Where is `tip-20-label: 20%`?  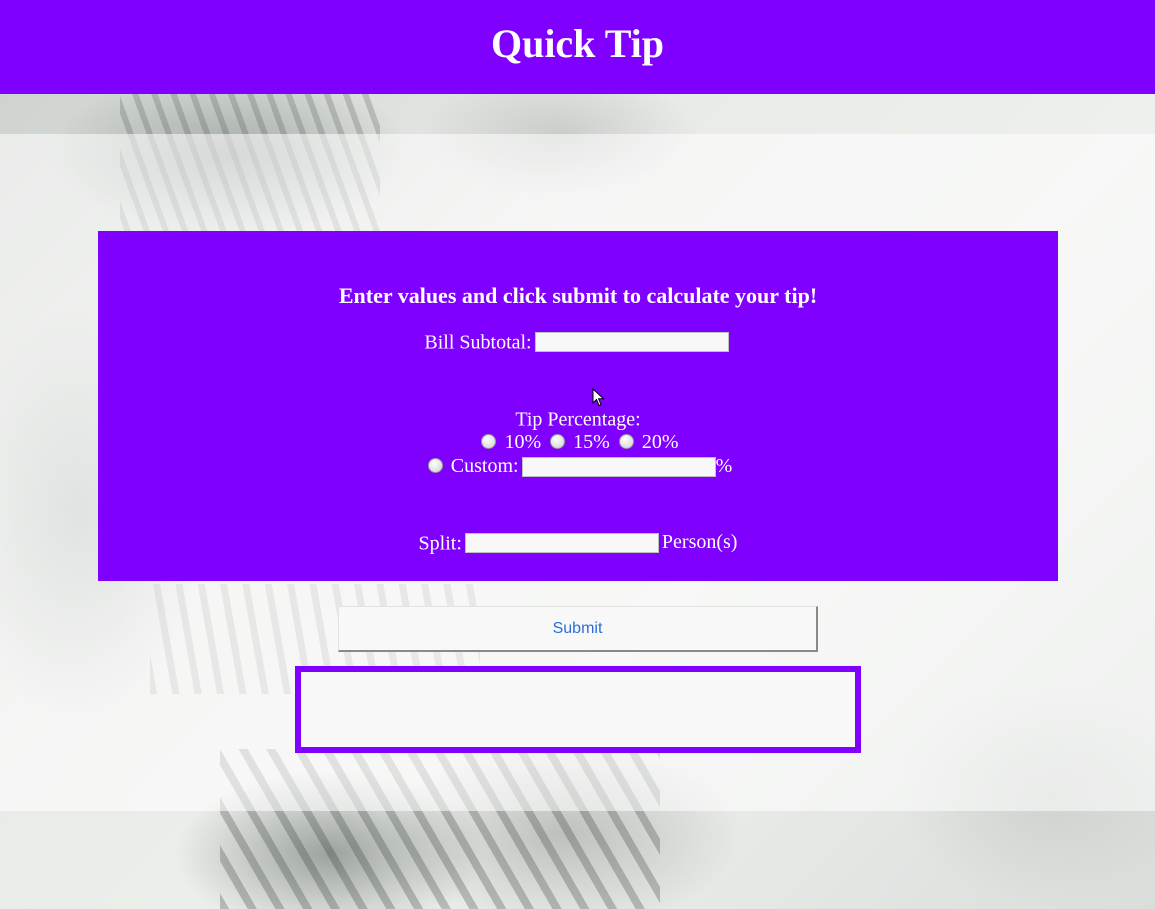
tip-20-label: 20% is located at coordinates (660, 442).